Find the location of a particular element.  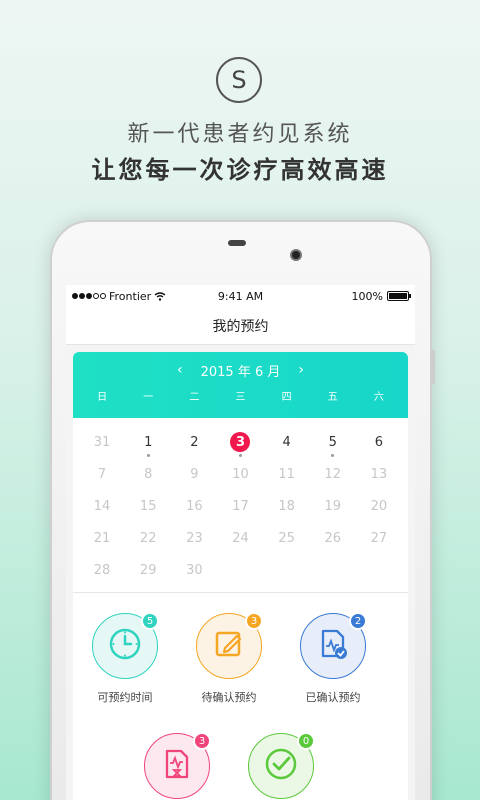

calendar-day-number: 26 is located at coordinates (333, 538).